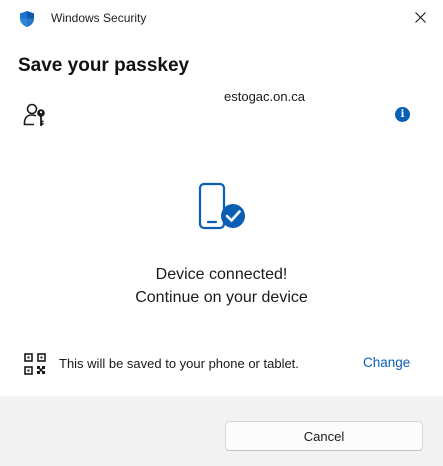 This screenshot has width=443, height=466. Describe the element at coordinates (221, 19) in the screenshot. I see `title-bar: Windows Security` at that location.